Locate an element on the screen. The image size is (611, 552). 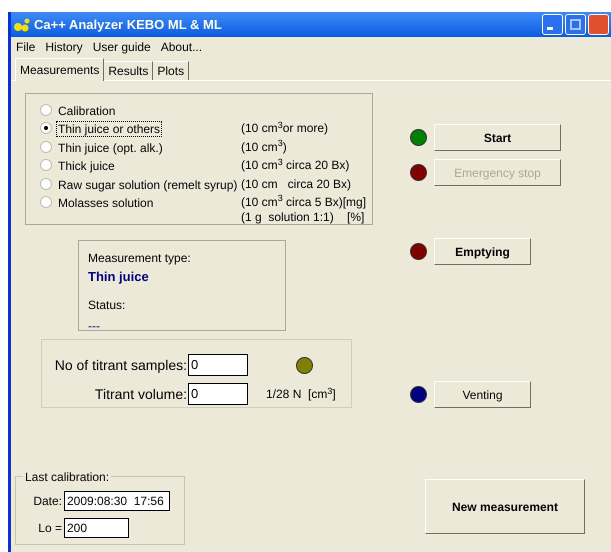
field-label: Date: is located at coordinates (47, 501).